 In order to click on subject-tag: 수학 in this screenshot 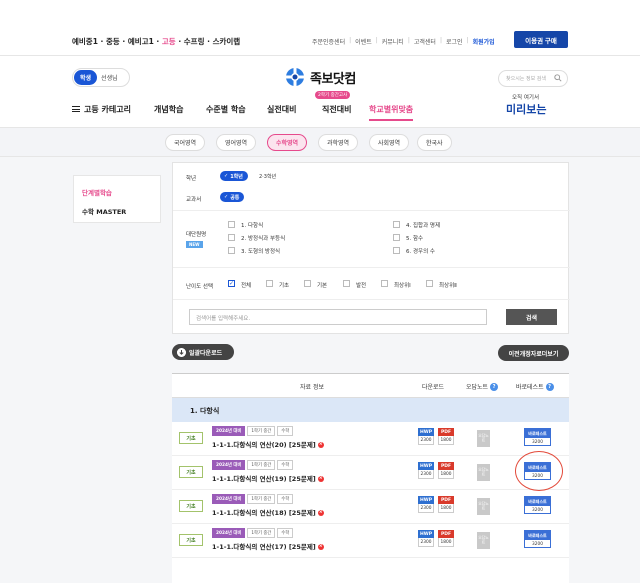, I will do `click(285, 465)`.